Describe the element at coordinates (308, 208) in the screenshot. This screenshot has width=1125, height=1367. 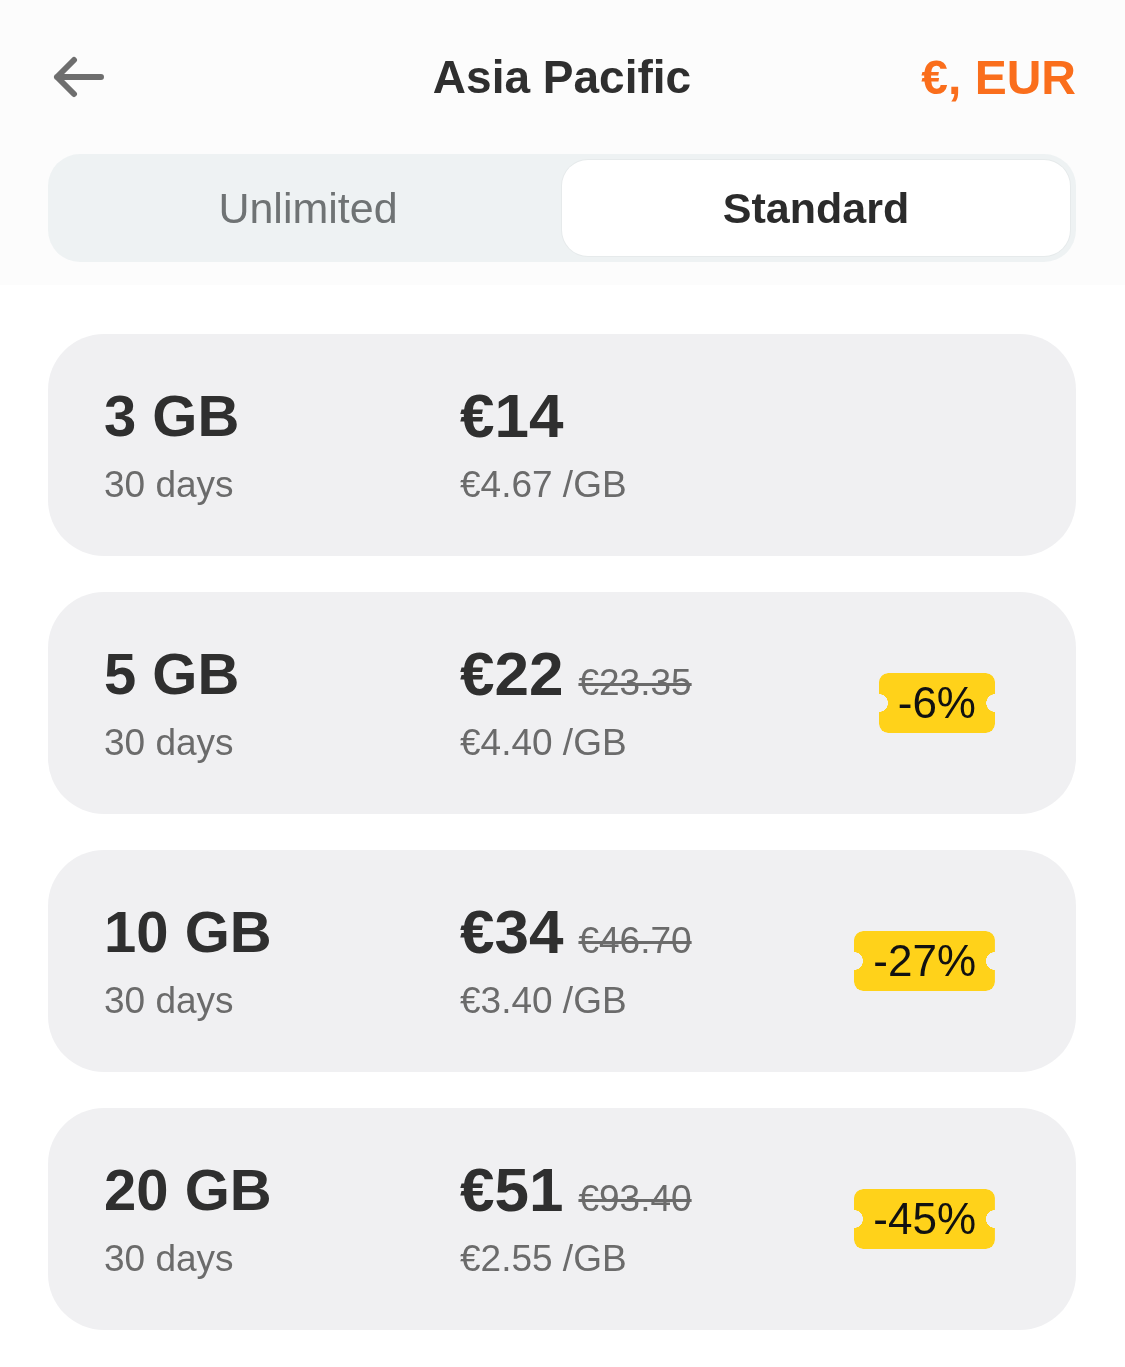
I see `plan-type-tab: Unlimited` at that location.